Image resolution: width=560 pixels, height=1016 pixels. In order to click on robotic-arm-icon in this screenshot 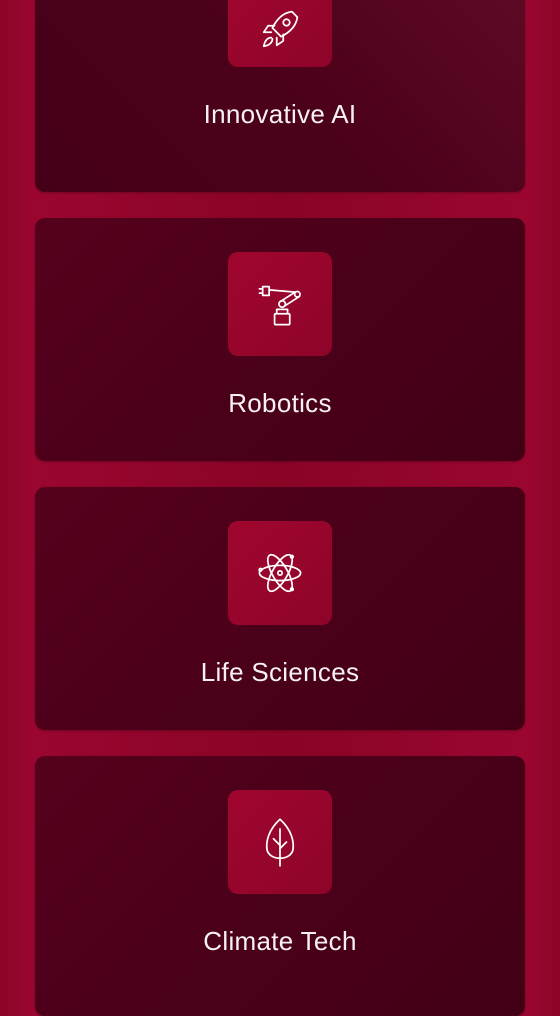, I will do `click(279, 305)`.